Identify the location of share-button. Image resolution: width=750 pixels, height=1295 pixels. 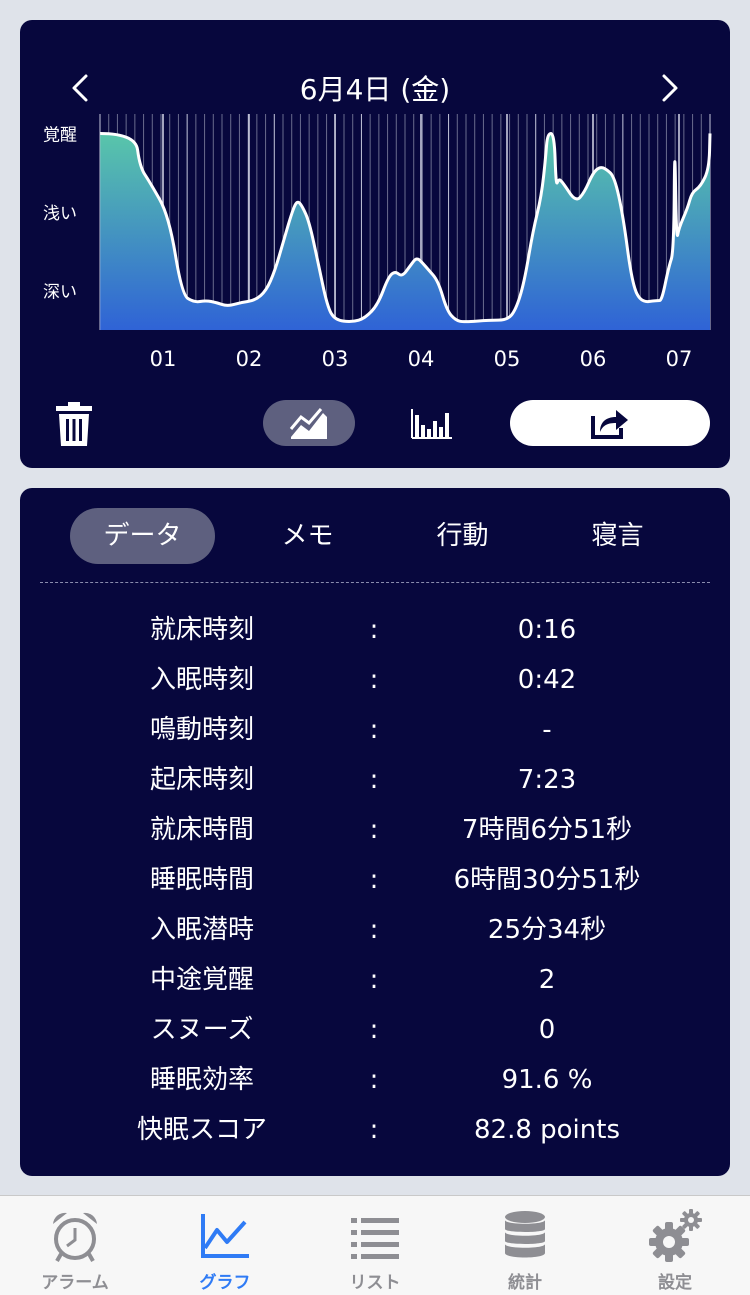
(610, 423).